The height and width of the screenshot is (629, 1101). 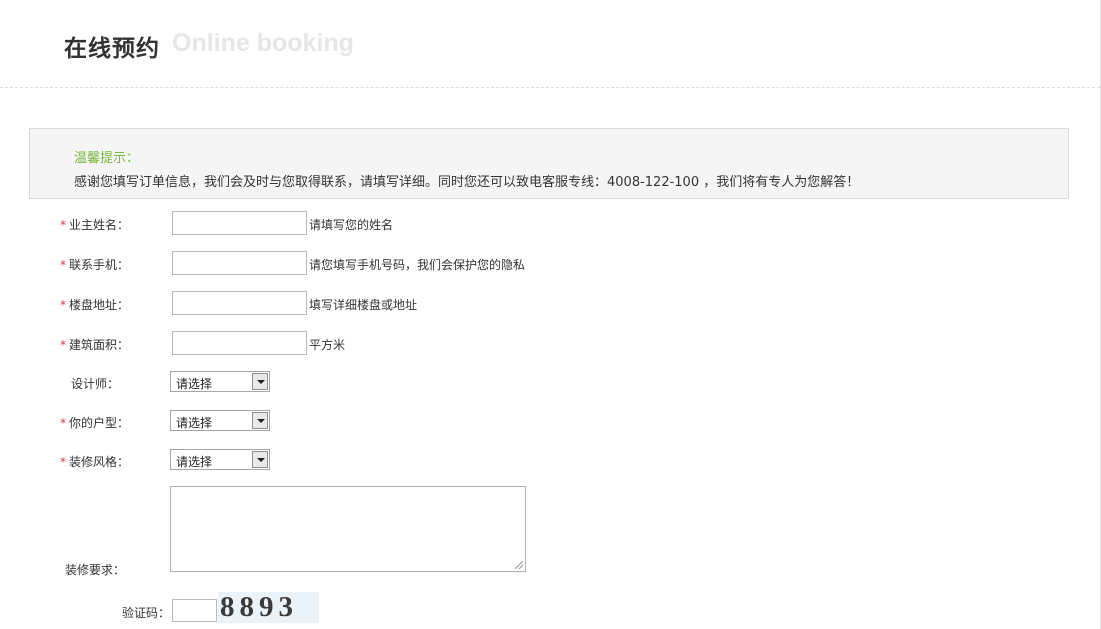 What do you see at coordinates (194, 423) in the screenshot?
I see `house-type-select-value: 请选择` at bounding box center [194, 423].